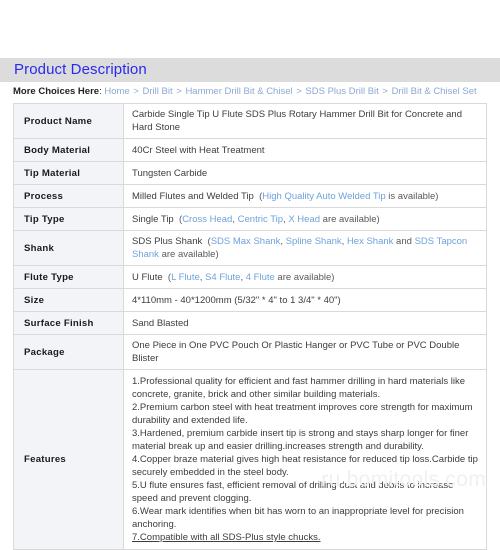 The width and height of the screenshot is (500, 550). I want to click on breadcrumb-link: SDS Plus Drill Bit, so click(341, 91).